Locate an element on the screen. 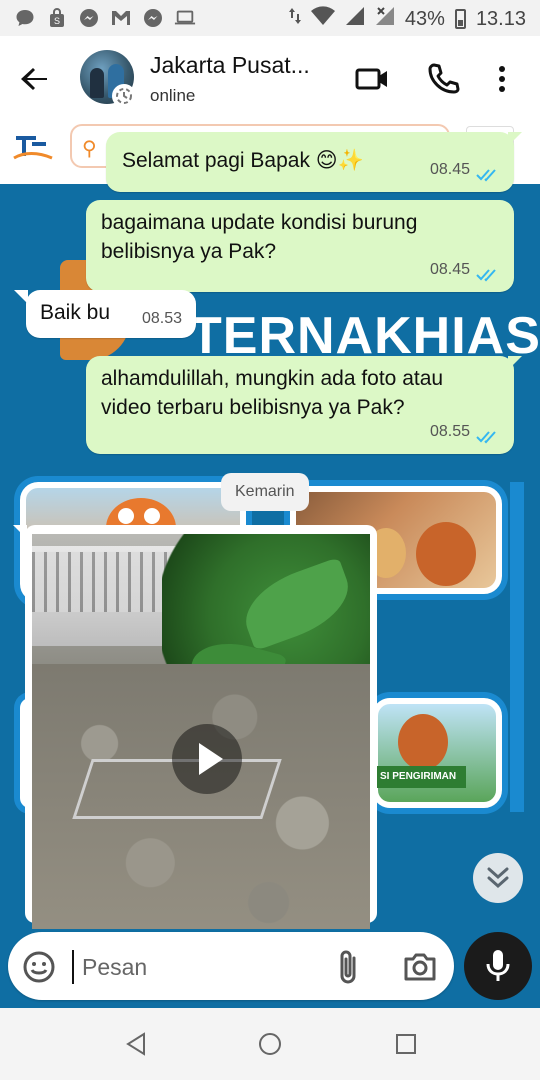 This screenshot has height=1080, width=540. message-composer is located at coordinates (231, 966).